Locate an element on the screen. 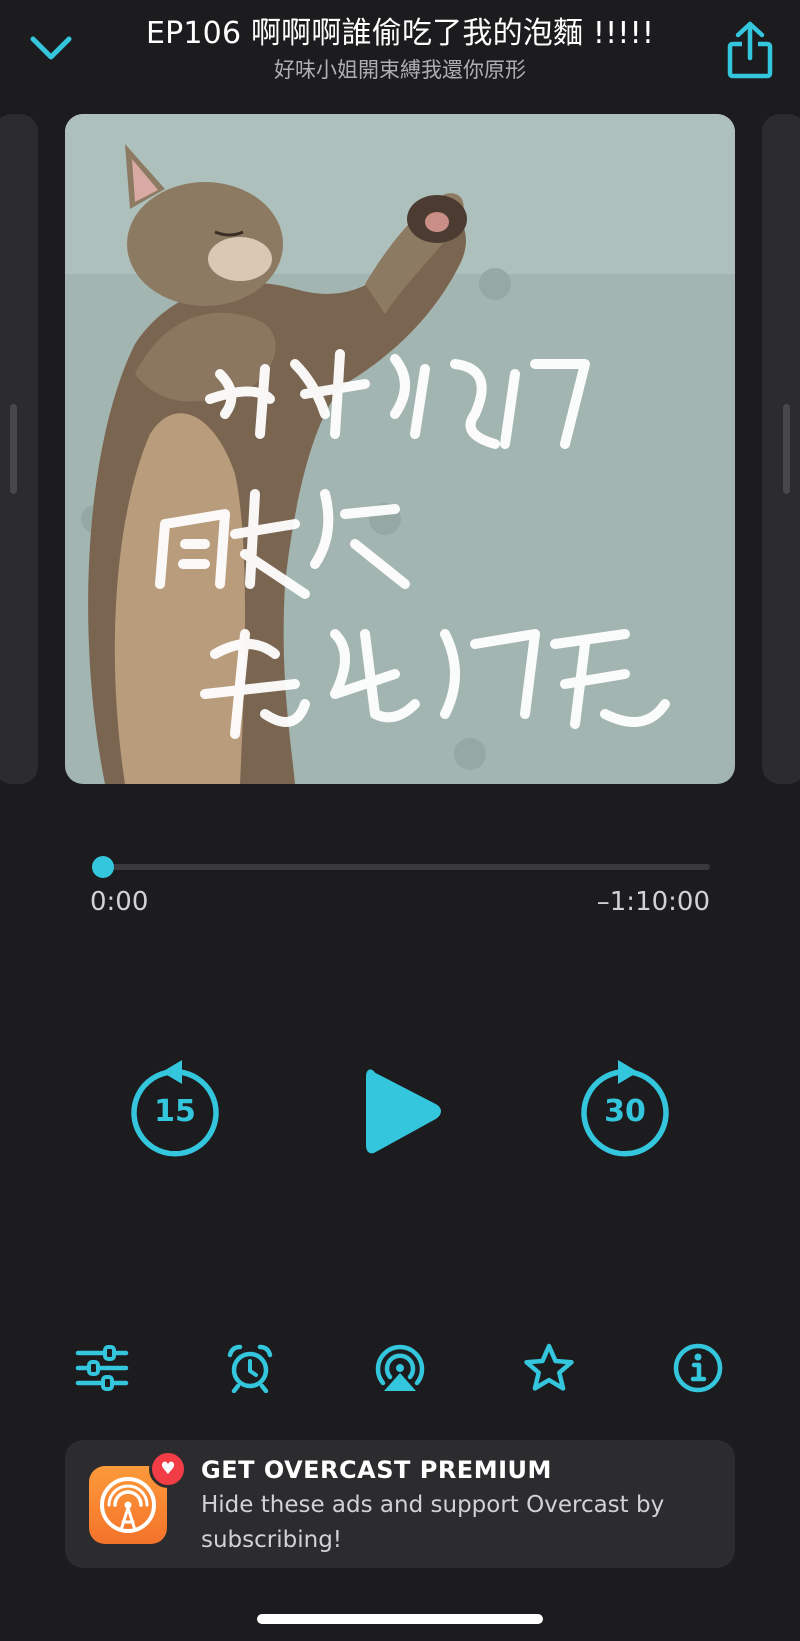 The height and width of the screenshot is (1641, 800). airplay-button is located at coordinates (400, 1368).